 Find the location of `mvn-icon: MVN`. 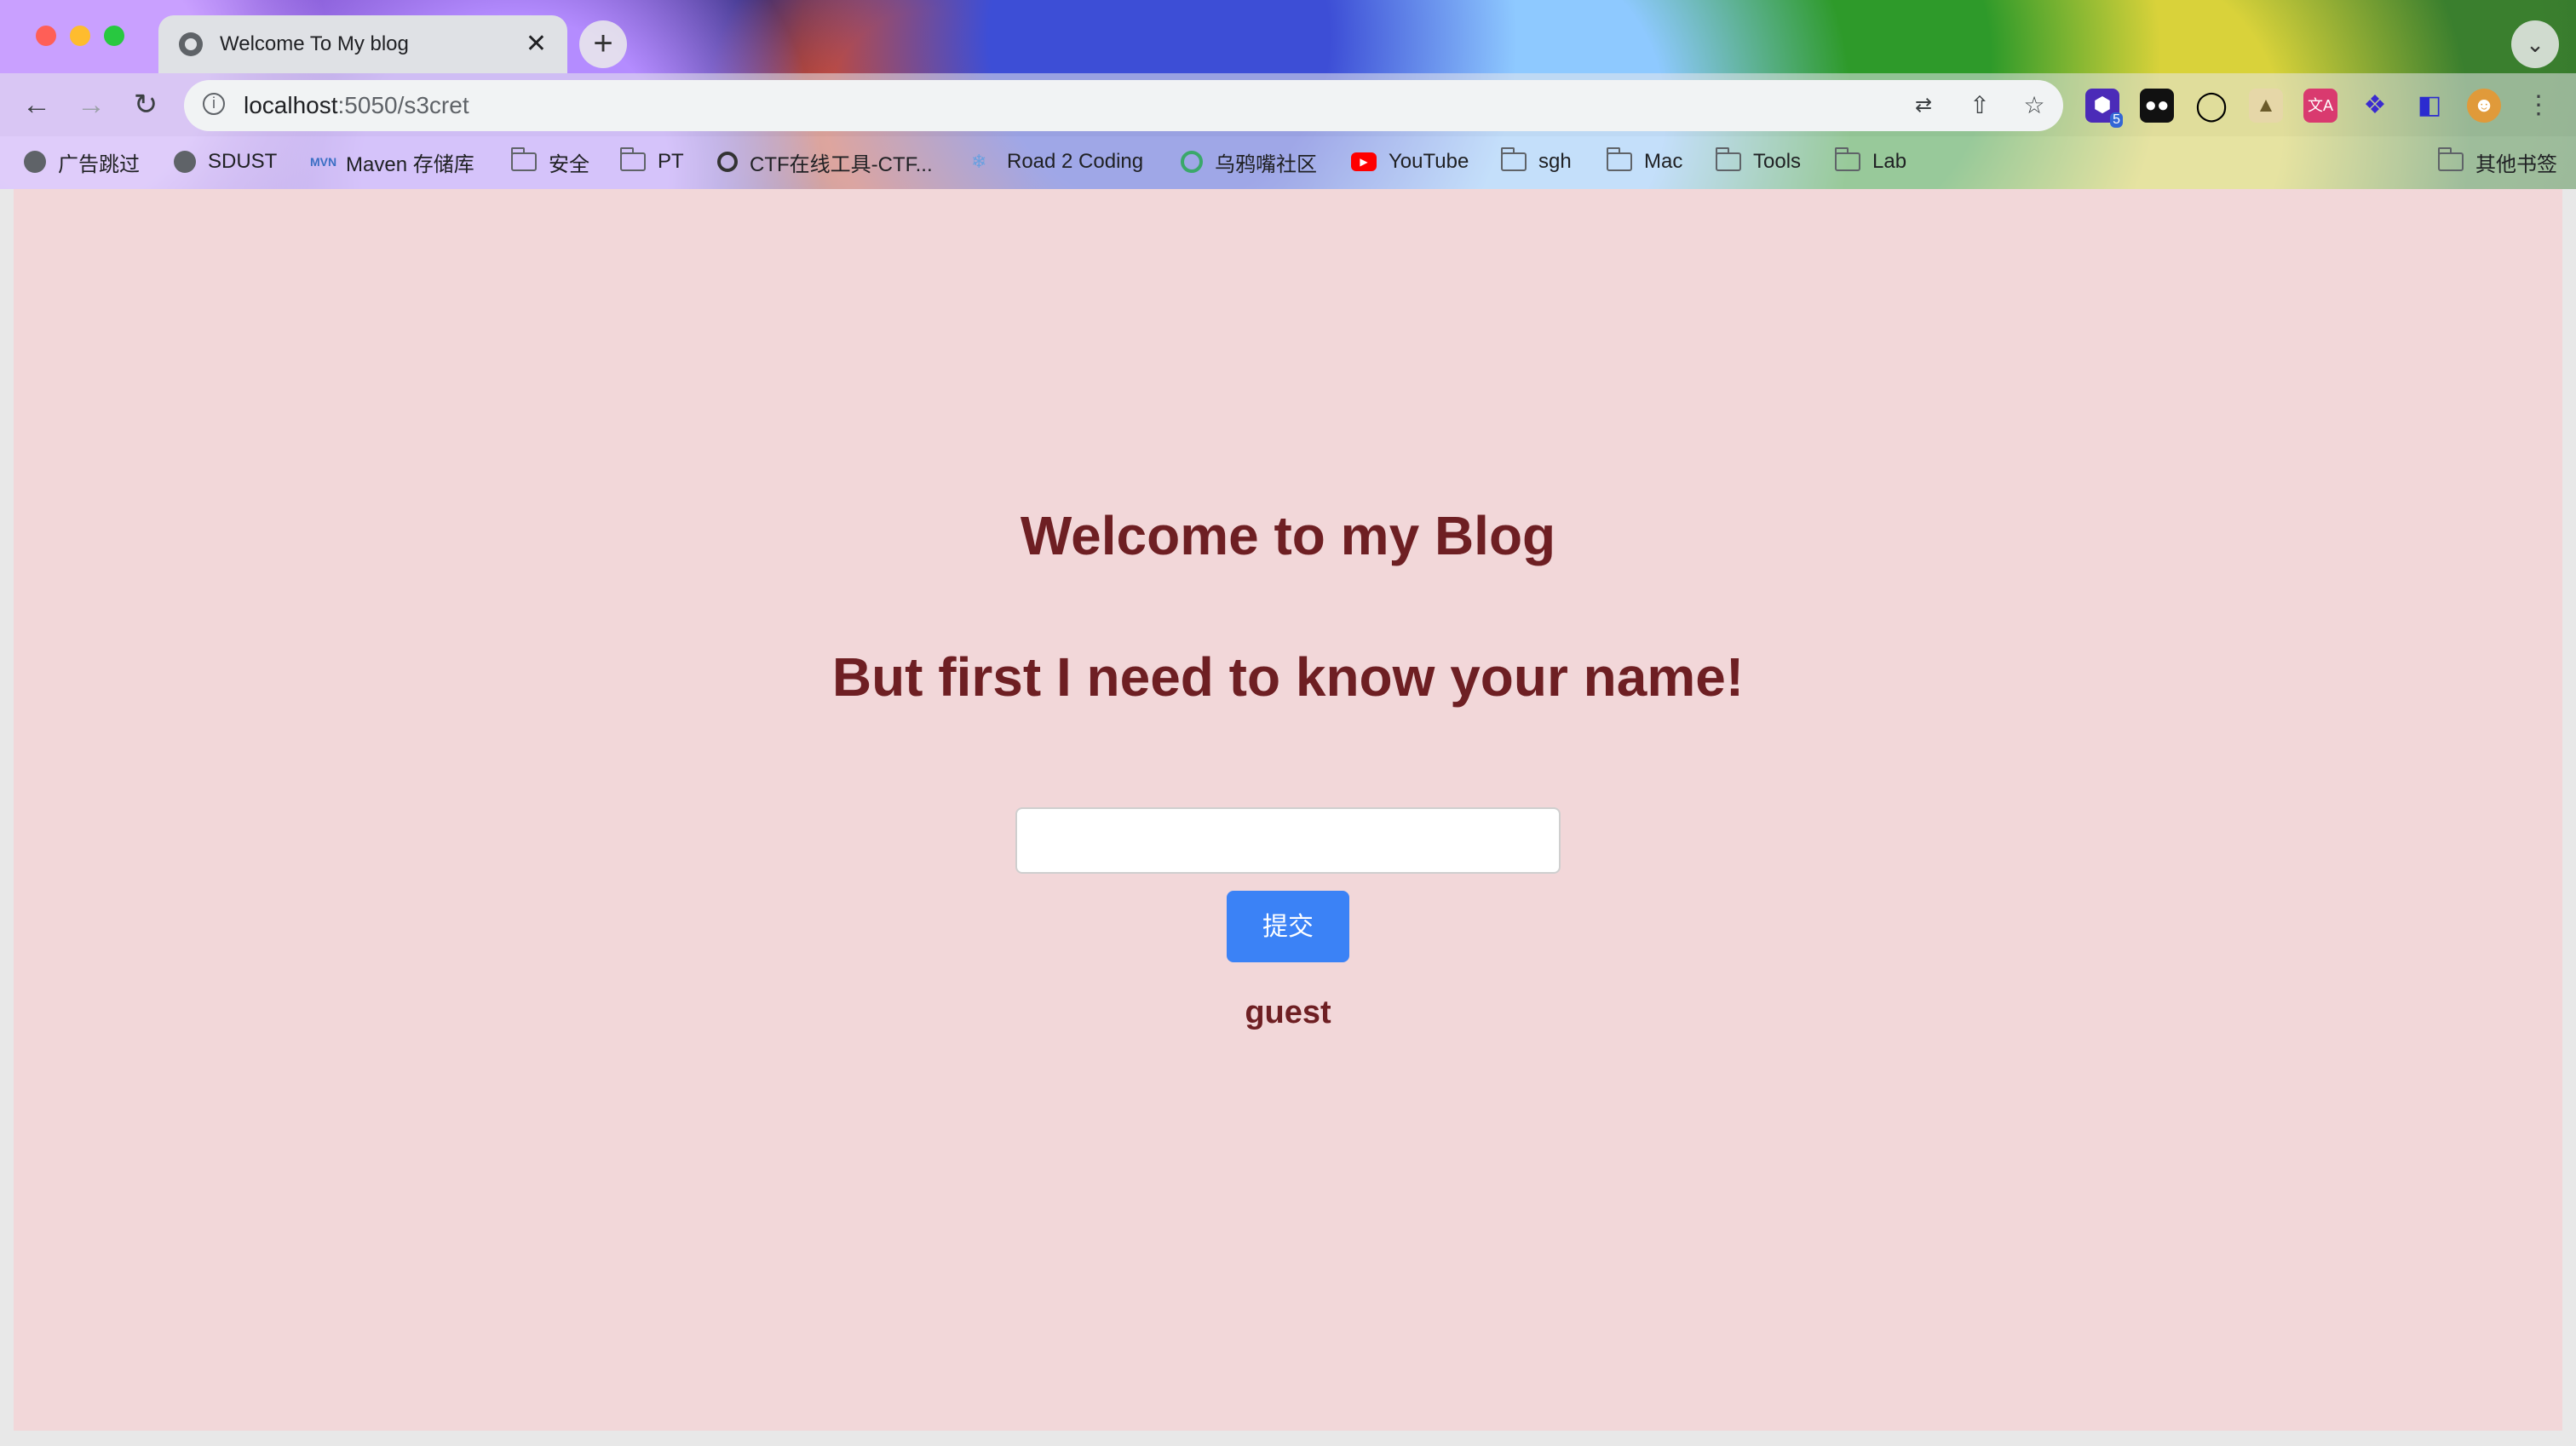

mvn-icon: MVN is located at coordinates (324, 162).